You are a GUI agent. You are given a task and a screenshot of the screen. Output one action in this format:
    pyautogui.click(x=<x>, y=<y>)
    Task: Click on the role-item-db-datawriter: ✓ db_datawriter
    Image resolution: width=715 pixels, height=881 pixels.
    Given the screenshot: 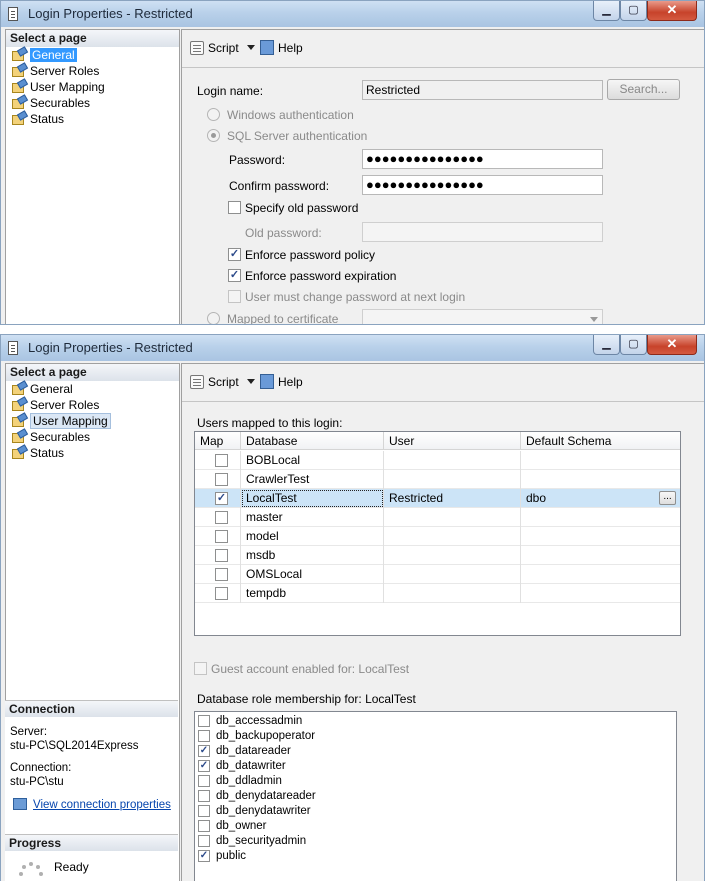 What is the action you would take?
    pyautogui.click(x=242, y=766)
    